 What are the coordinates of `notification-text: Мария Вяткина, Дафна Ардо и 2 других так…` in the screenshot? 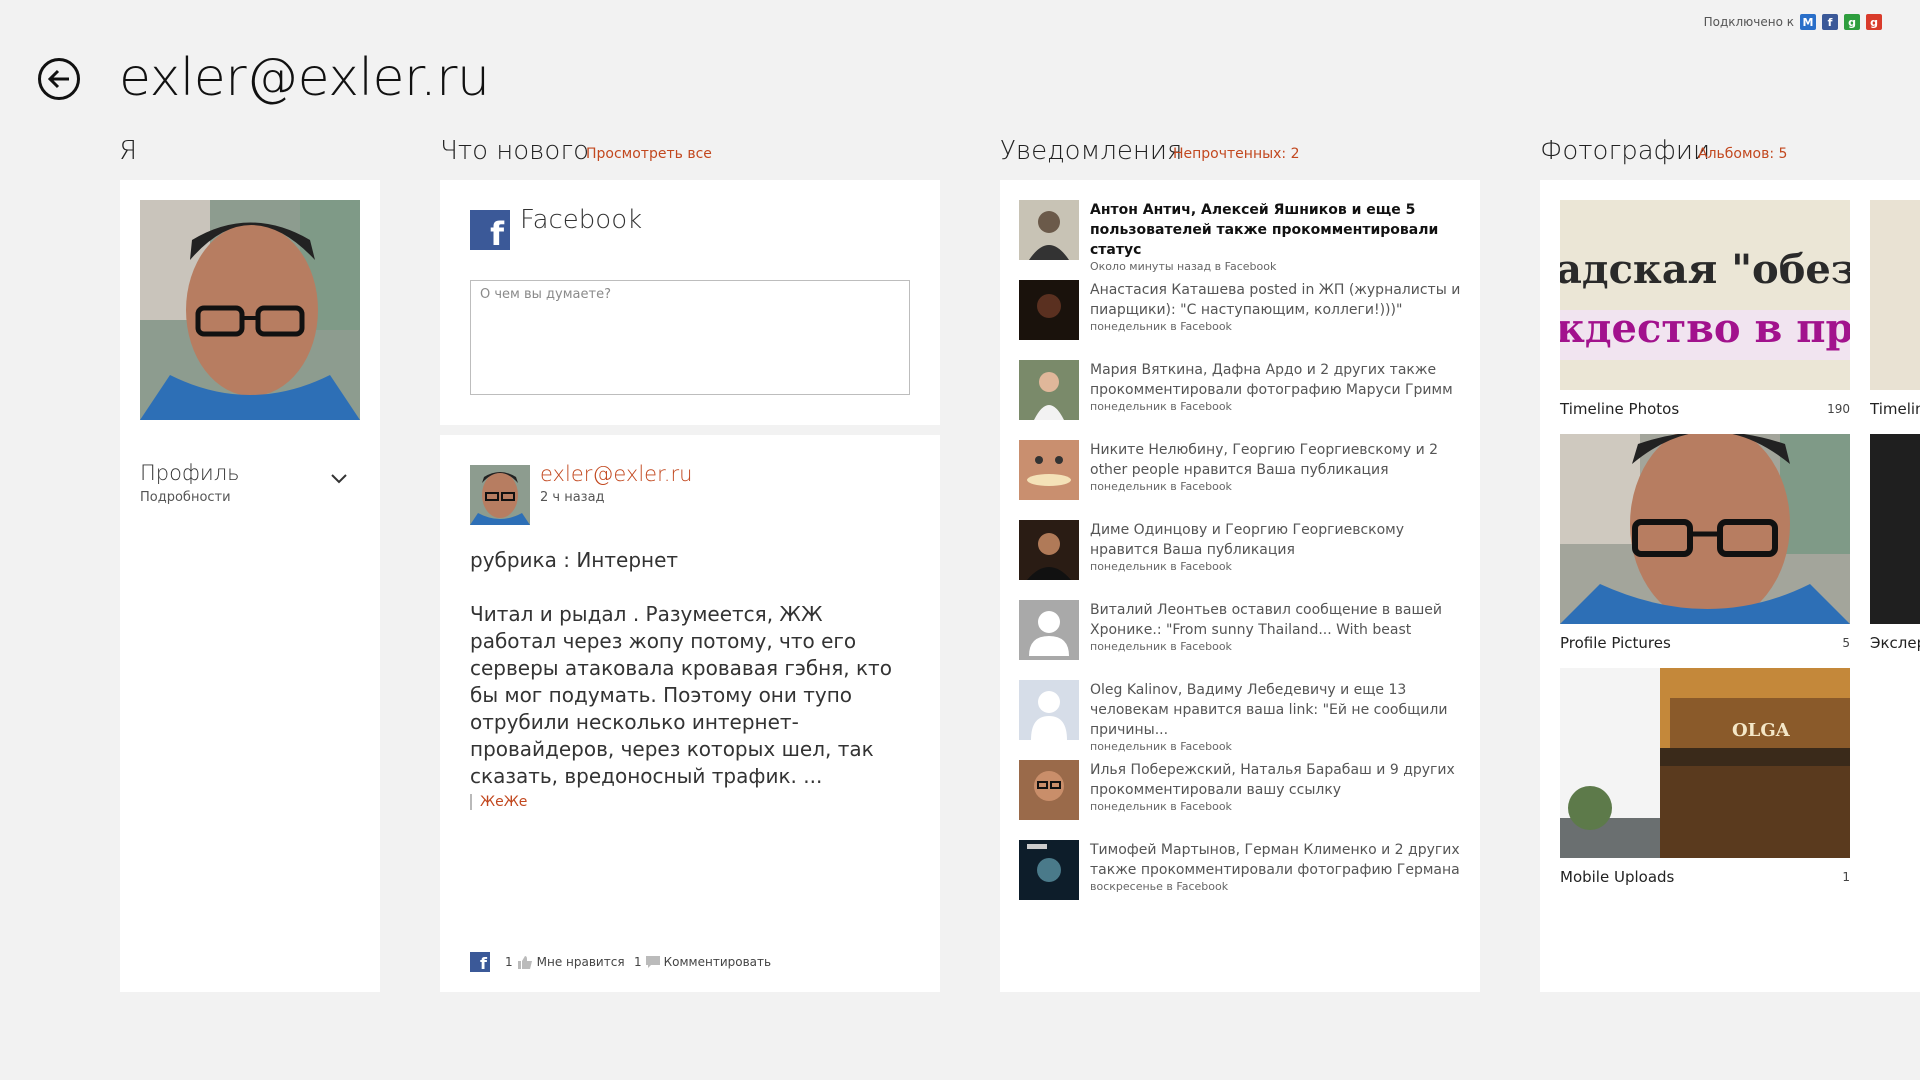 It's located at (1271, 380).